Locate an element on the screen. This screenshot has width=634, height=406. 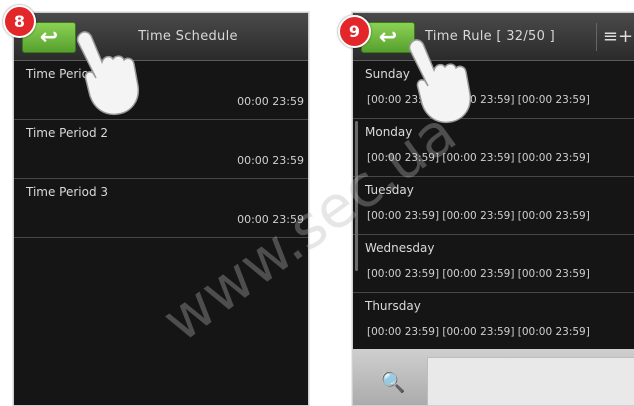
title-bar: ↩ Time Schedule is located at coordinates (161, 37).